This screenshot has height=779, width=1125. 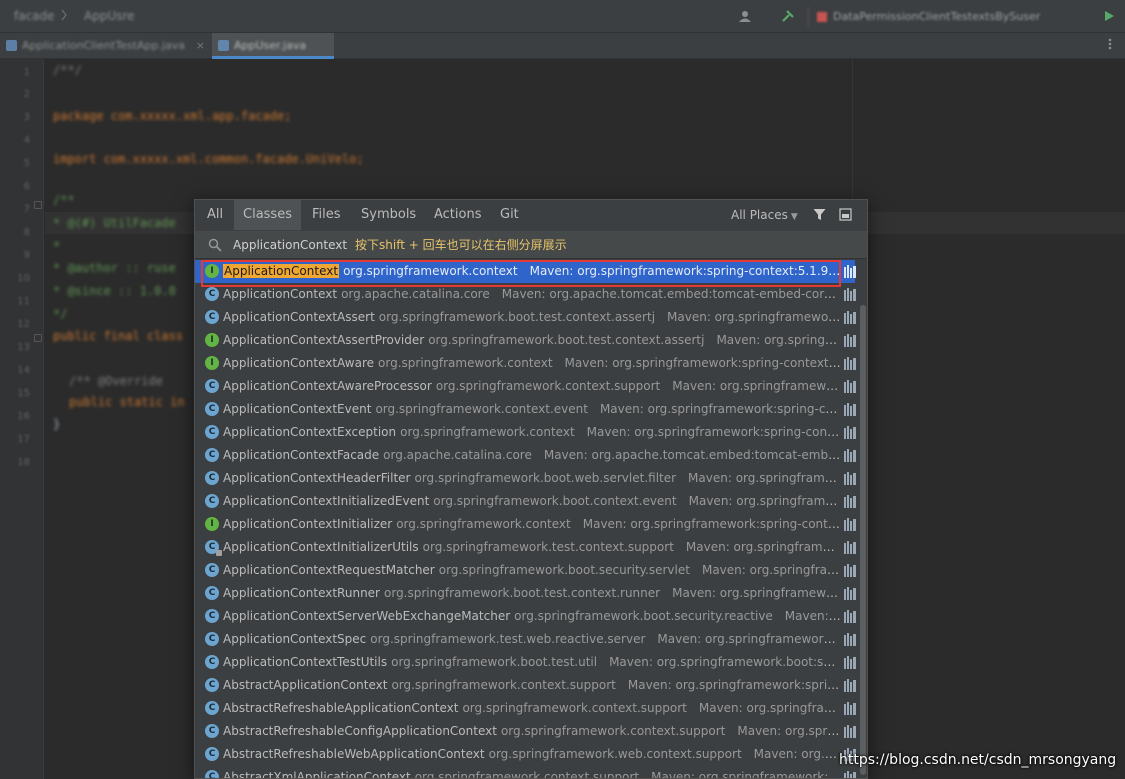 I want to click on results-scrollbar, so click(x=863, y=519).